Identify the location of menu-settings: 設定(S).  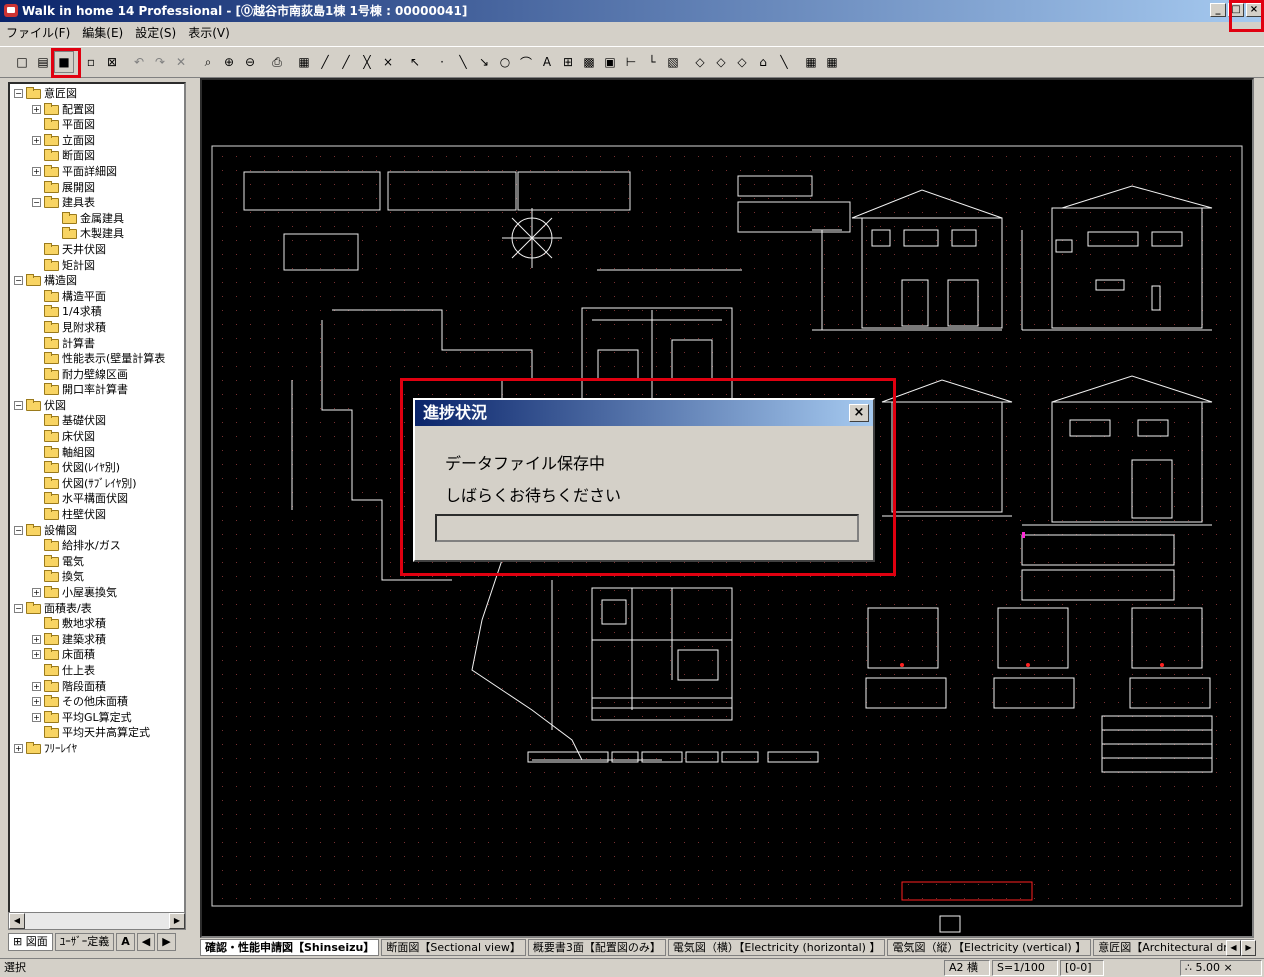
(155, 32).